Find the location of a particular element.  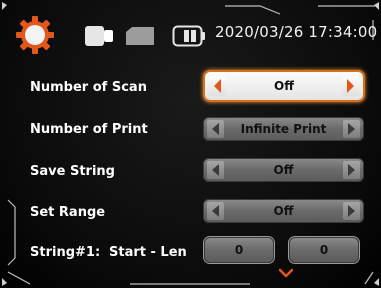

number-of-scan-selector: Off is located at coordinates (284, 86).